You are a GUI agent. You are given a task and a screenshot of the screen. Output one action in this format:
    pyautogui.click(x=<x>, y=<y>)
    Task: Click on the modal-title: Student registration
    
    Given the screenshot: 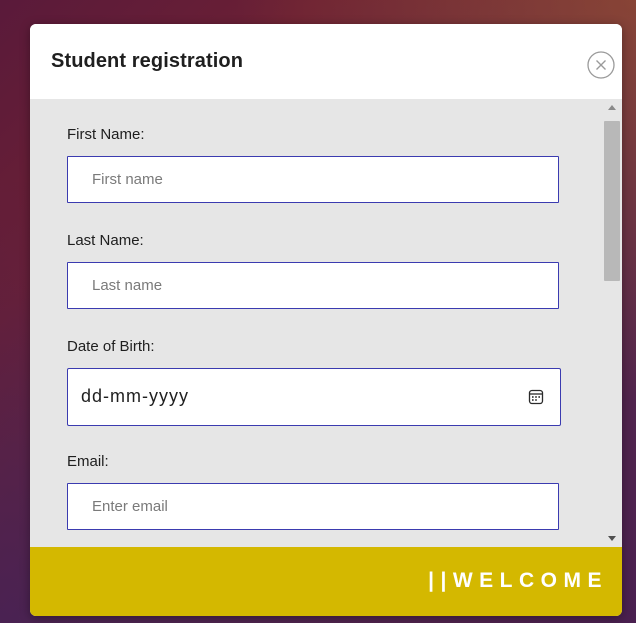 What is the action you would take?
    pyautogui.click(x=147, y=61)
    